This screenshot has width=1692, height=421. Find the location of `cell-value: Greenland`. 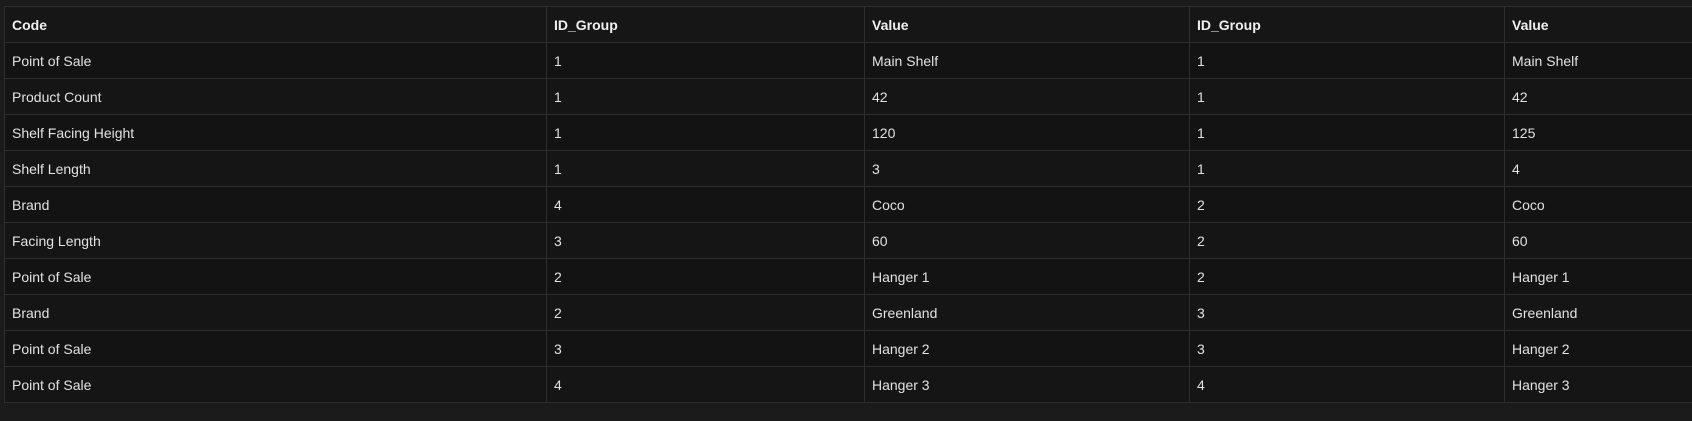

cell-value: Greenland is located at coordinates (1027, 312).